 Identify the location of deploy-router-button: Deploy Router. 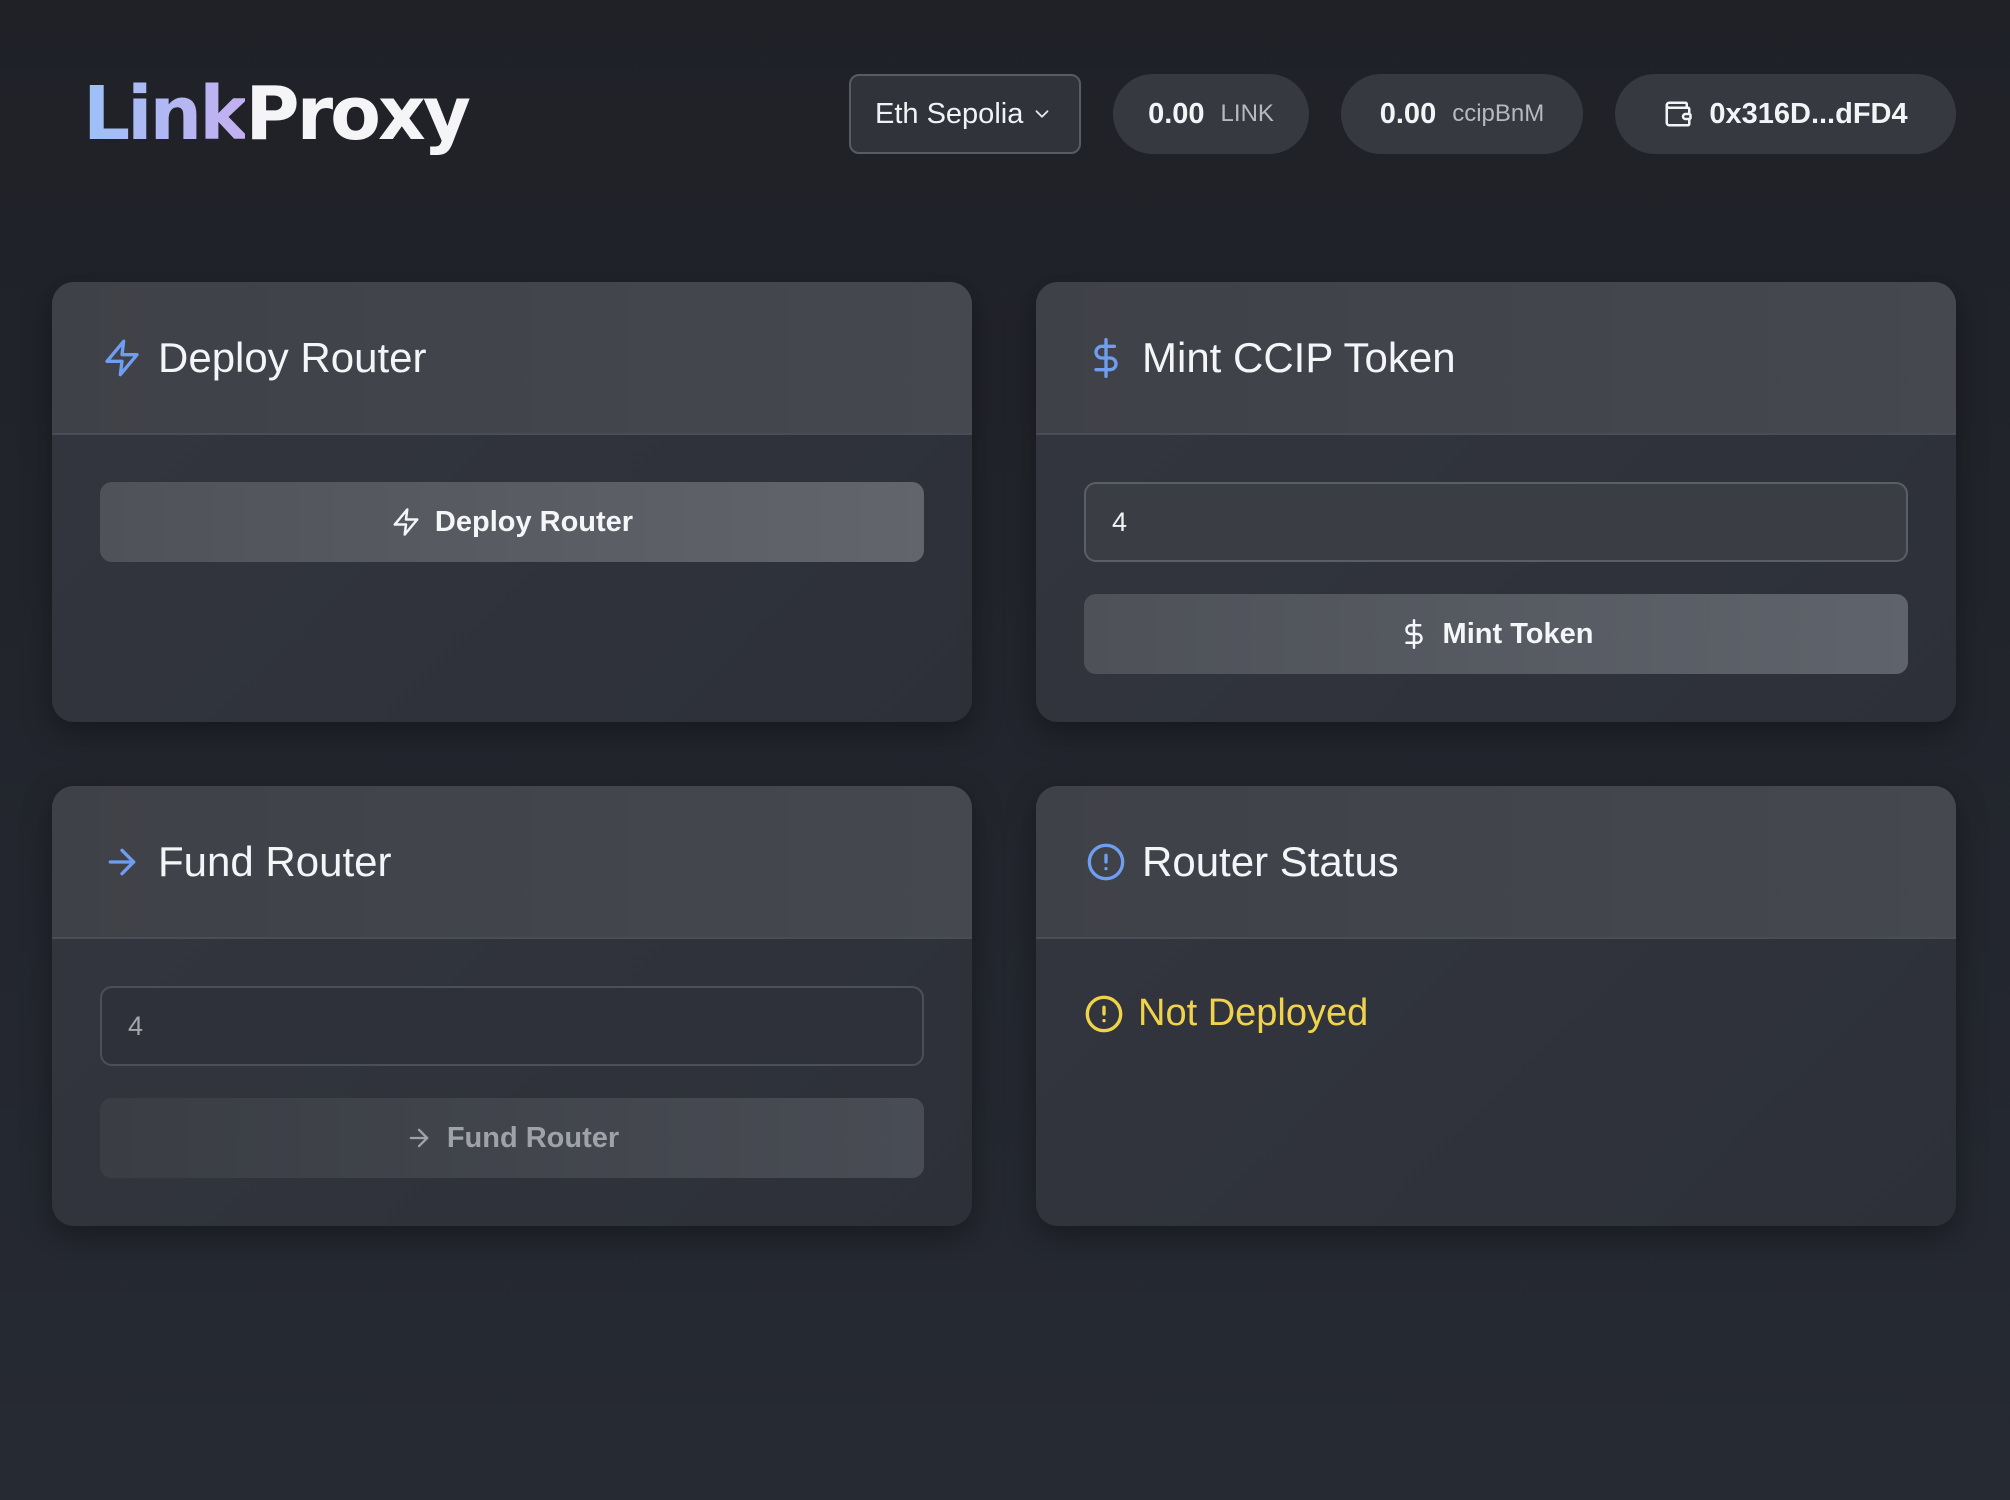
(512, 522).